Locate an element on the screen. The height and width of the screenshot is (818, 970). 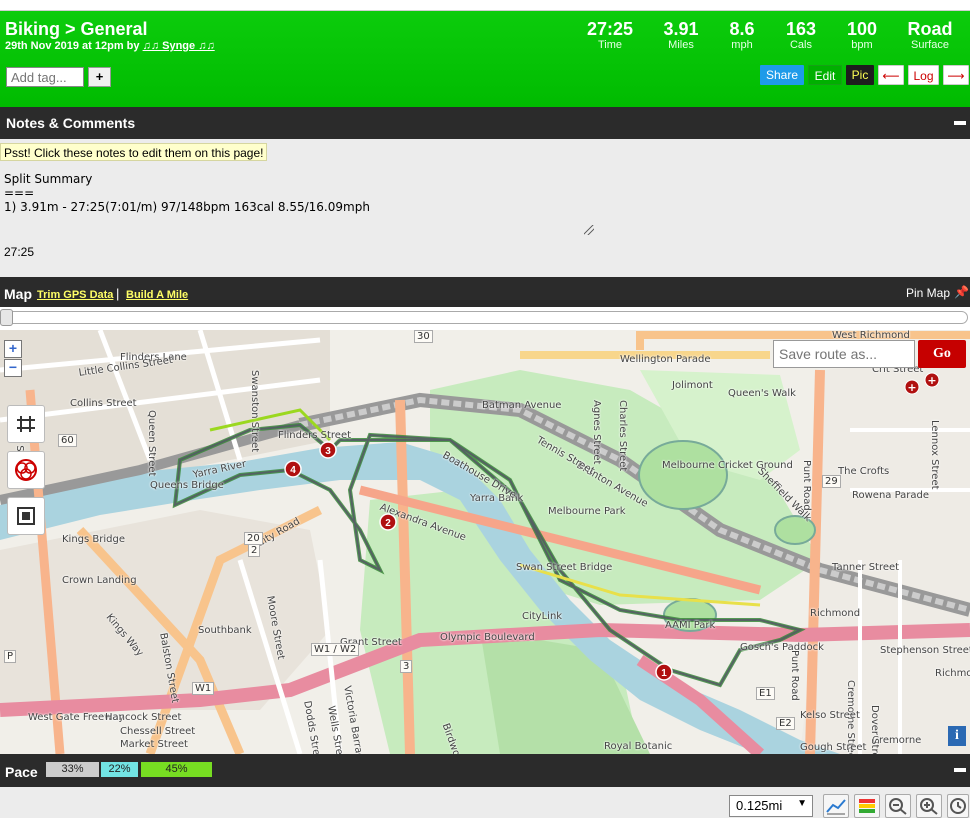
notes-time: 27:25 is located at coordinates (19, 252).